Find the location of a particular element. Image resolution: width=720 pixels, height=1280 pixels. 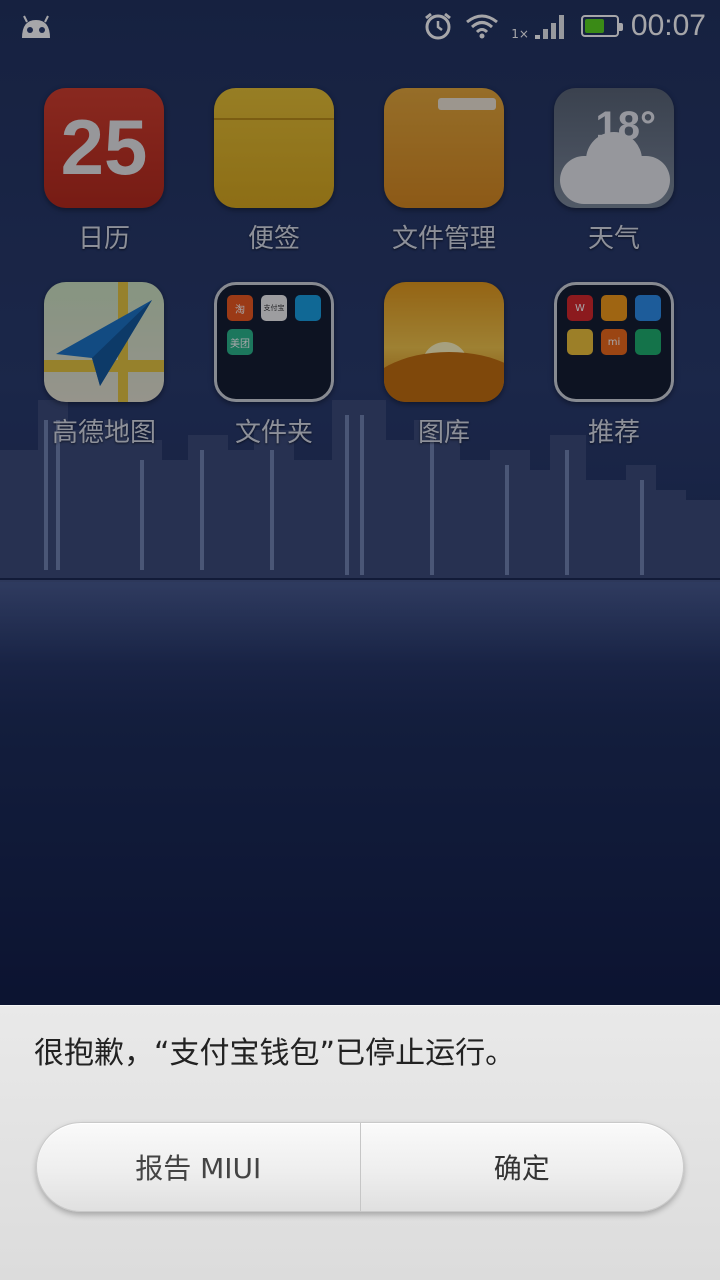

ok-button: 确定 is located at coordinates (521, 1167).